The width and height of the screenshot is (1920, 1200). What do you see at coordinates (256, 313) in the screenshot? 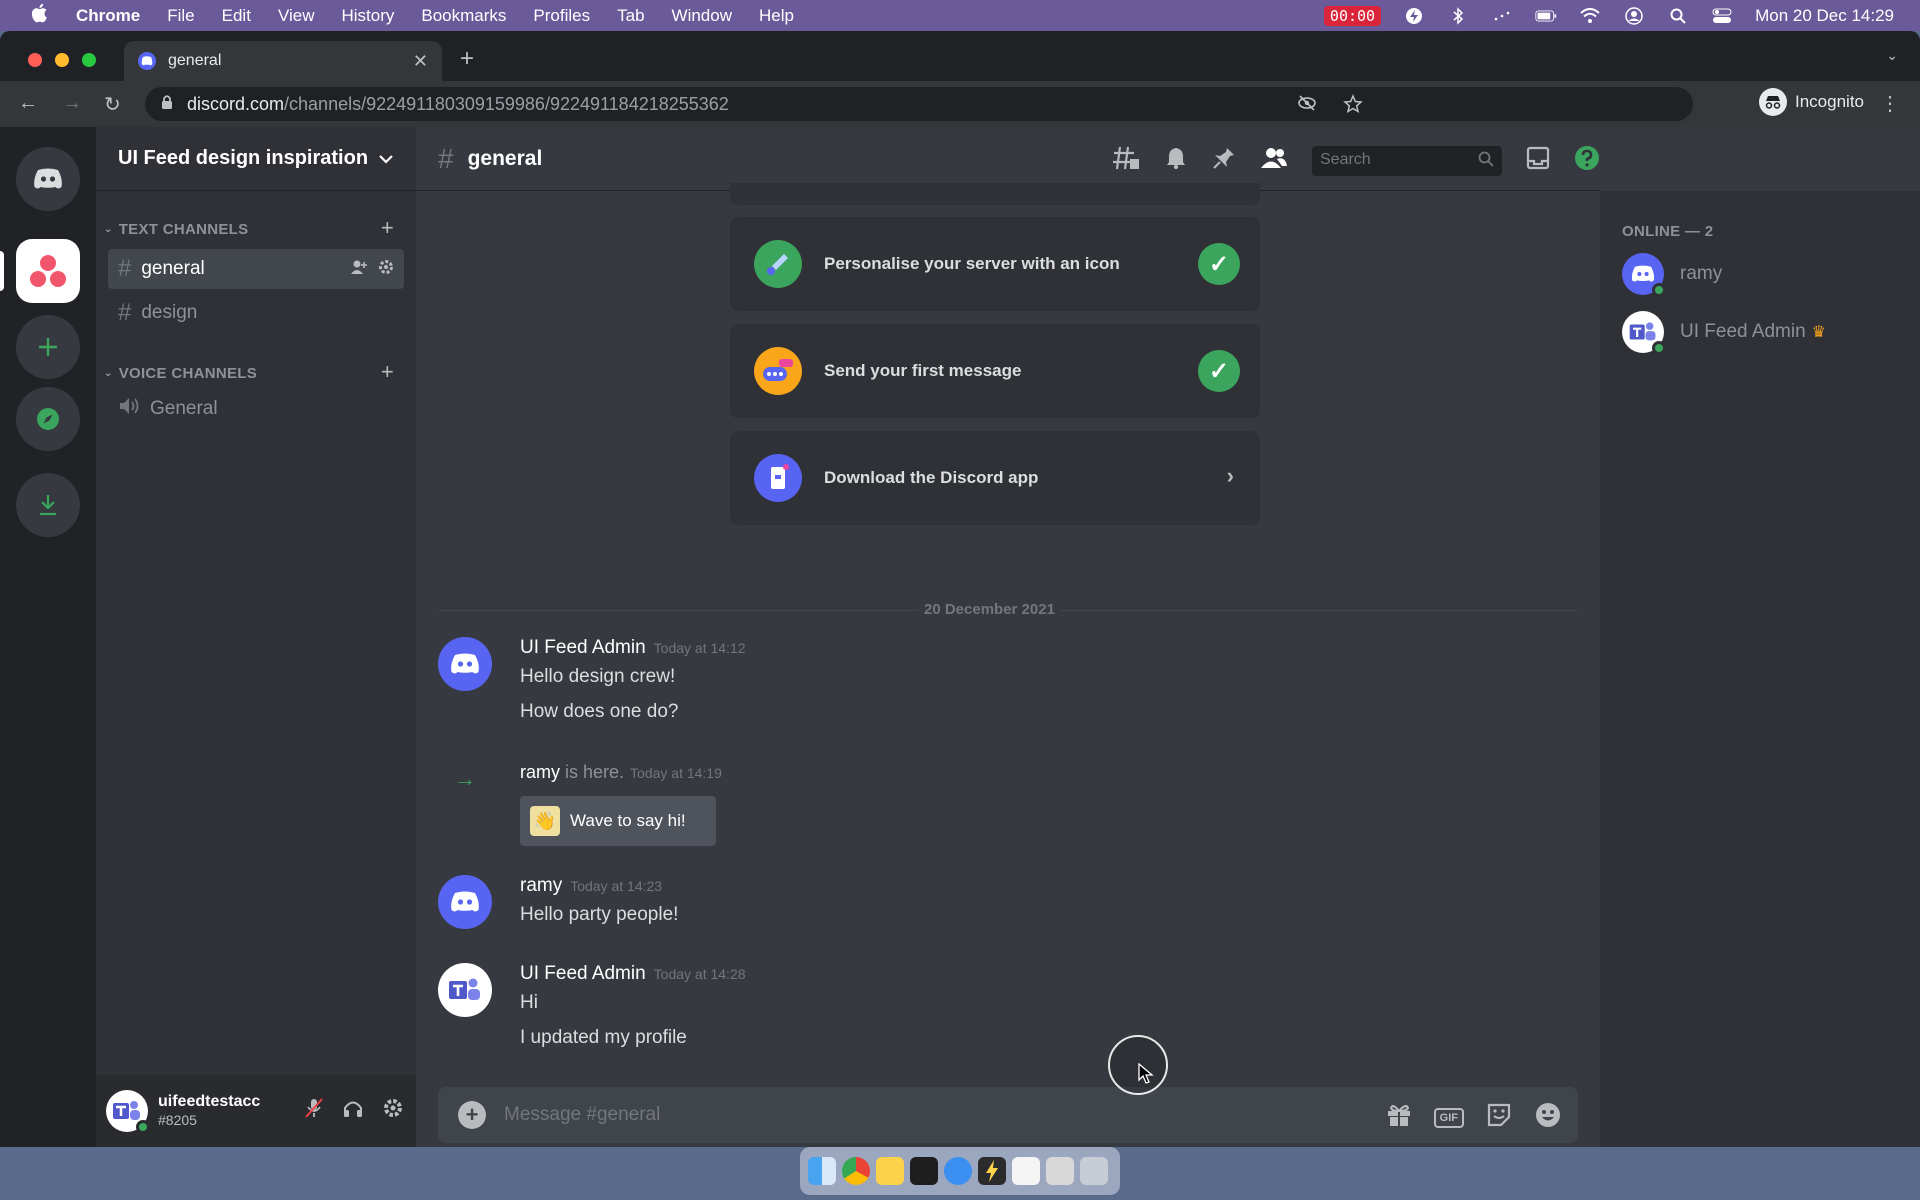
I see `channel-item-design: # design` at bounding box center [256, 313].